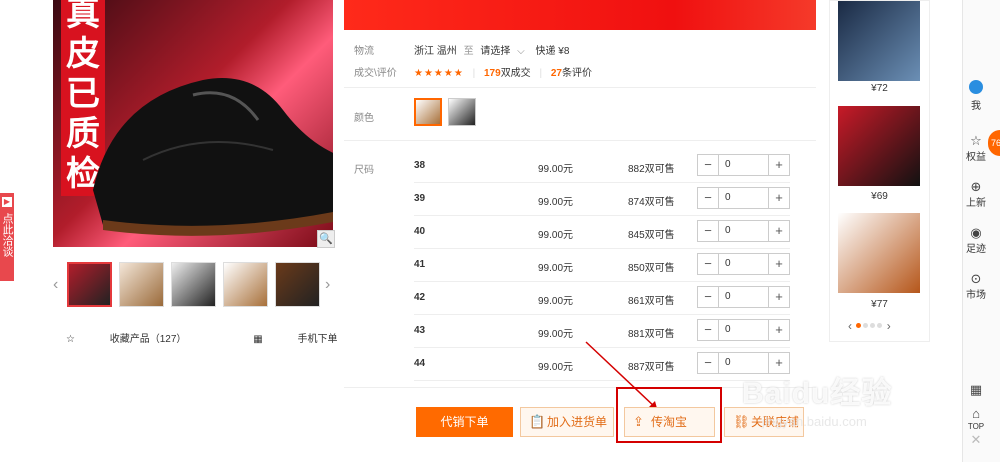 The height and width of the screenshot is (462, 1000). What do you see at coordinates (976, 149) in the screenshot?
I see `toolbar-benefits: ☆ 权益` at bounding box center [976, 149].